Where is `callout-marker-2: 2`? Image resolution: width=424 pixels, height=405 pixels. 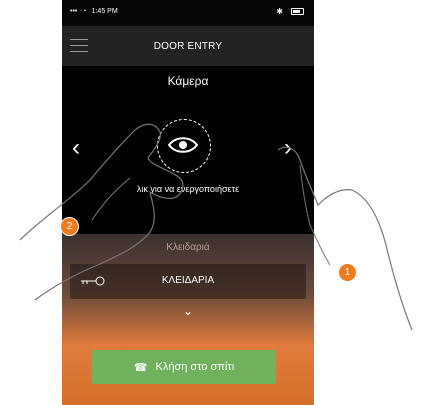
callout-marker-2: 2 is located at coordinates (69, 226).